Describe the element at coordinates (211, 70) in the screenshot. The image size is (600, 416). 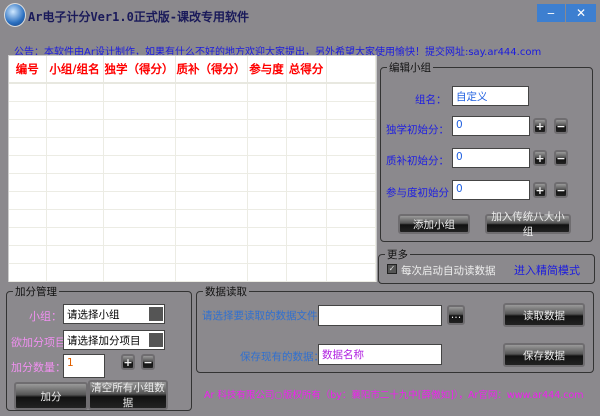
I see `col-supp: 质补（得分）` at that location.